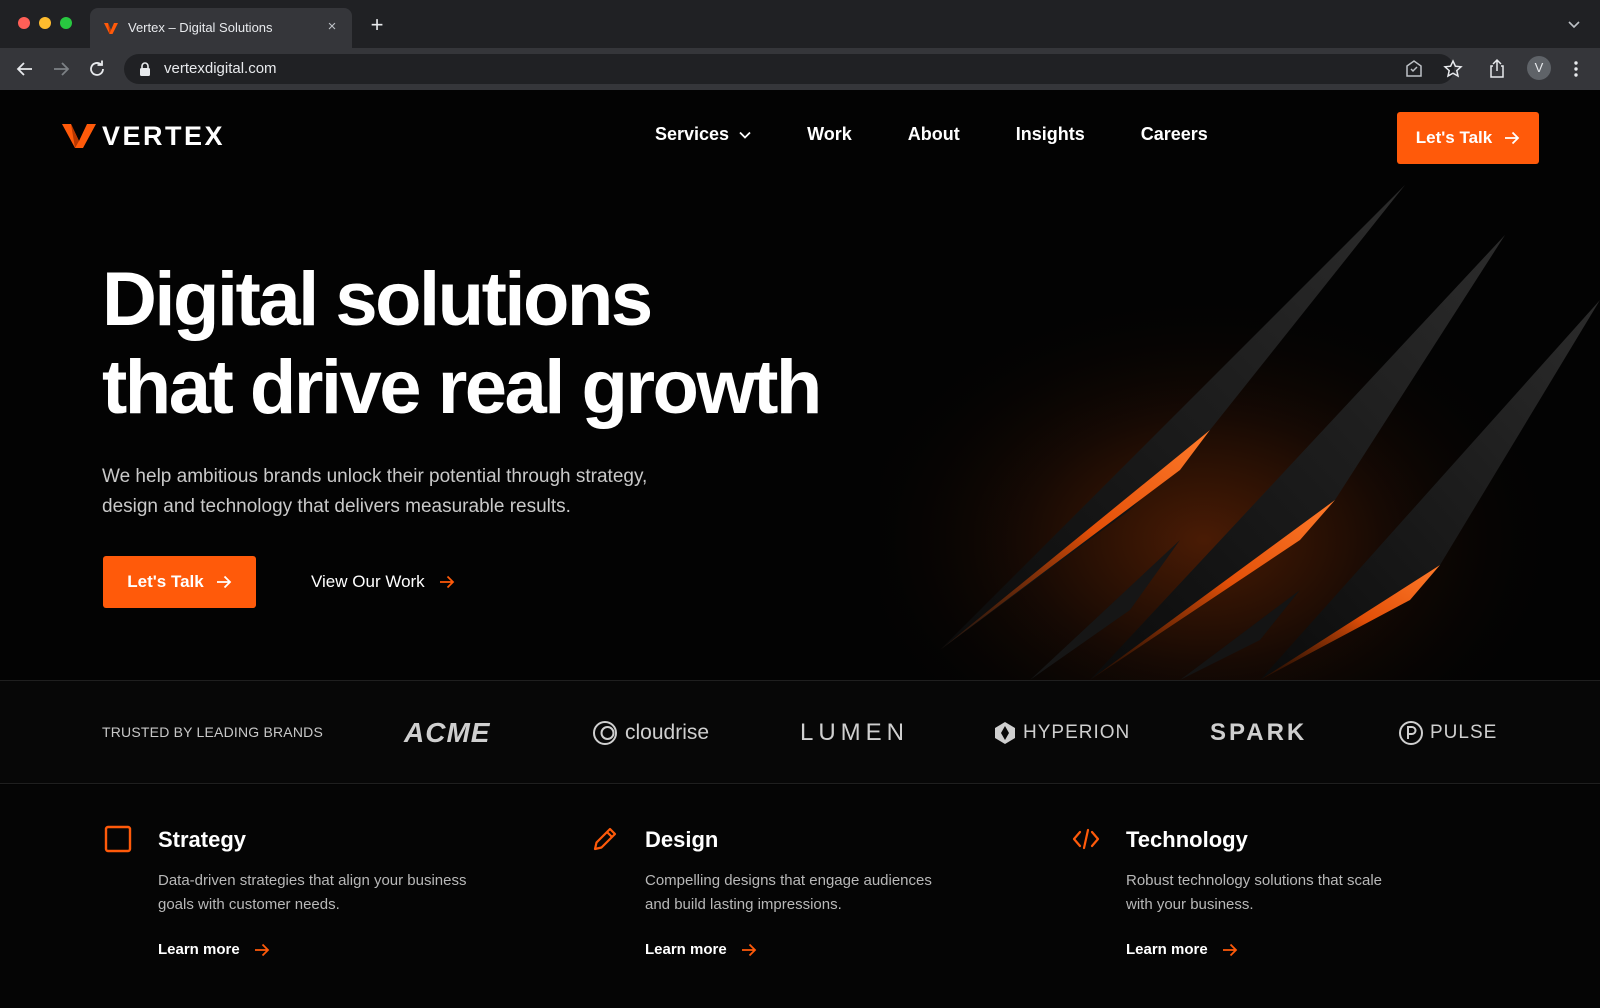 This screenshot has width=1600, height=1008. I want to click on minimize-window-button, so click(45, 23).